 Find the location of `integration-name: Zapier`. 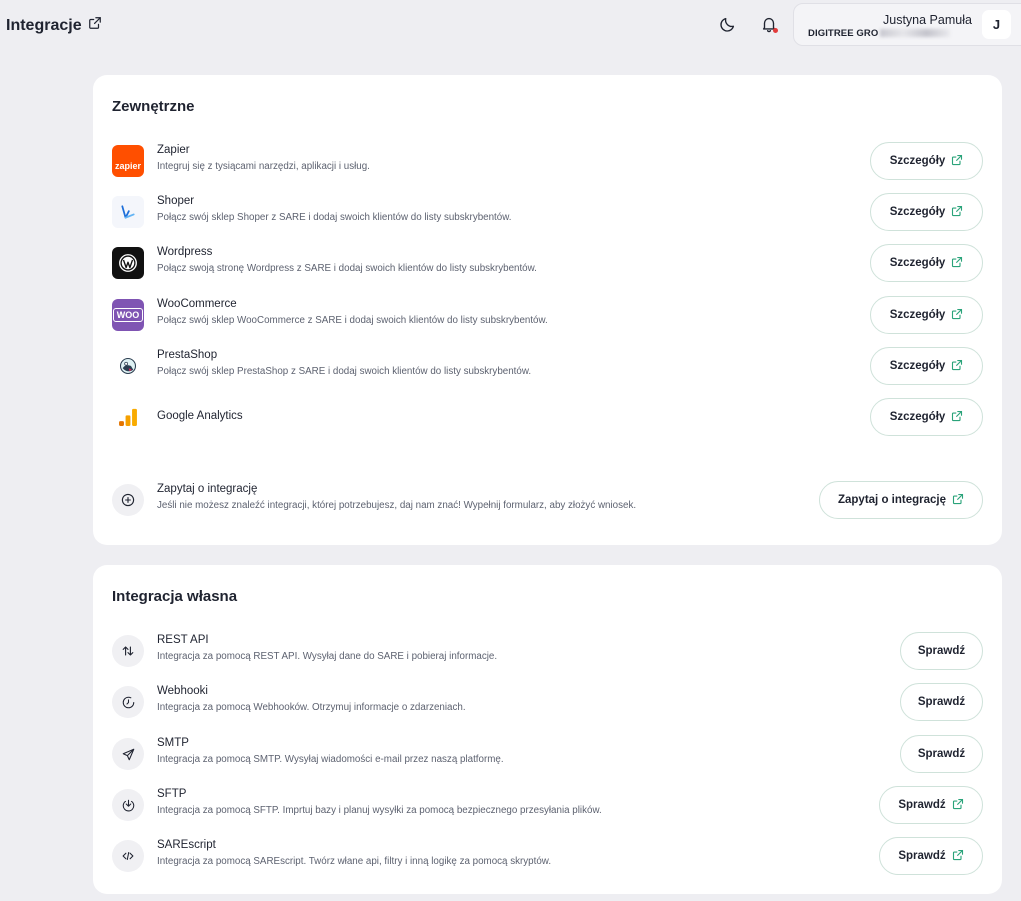

integration-name: Zapier is located at coordinates (173, 150).